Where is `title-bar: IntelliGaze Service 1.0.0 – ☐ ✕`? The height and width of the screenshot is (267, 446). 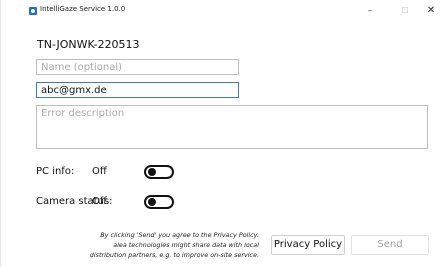 title-bar: IntelliGaze Service 1.0.0 – ☐ ✕ is located at coordinates (223, 11).